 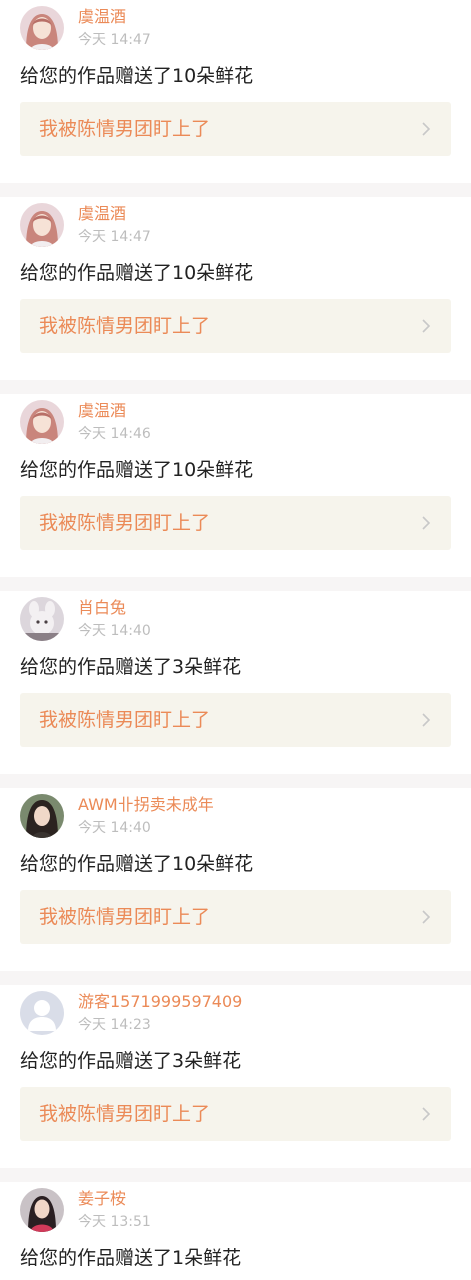 I want to click on notification-card: 姜子桉 今天 13:51 给您的作品赠送了1朵鲜花, so click(x=235, y=1231).